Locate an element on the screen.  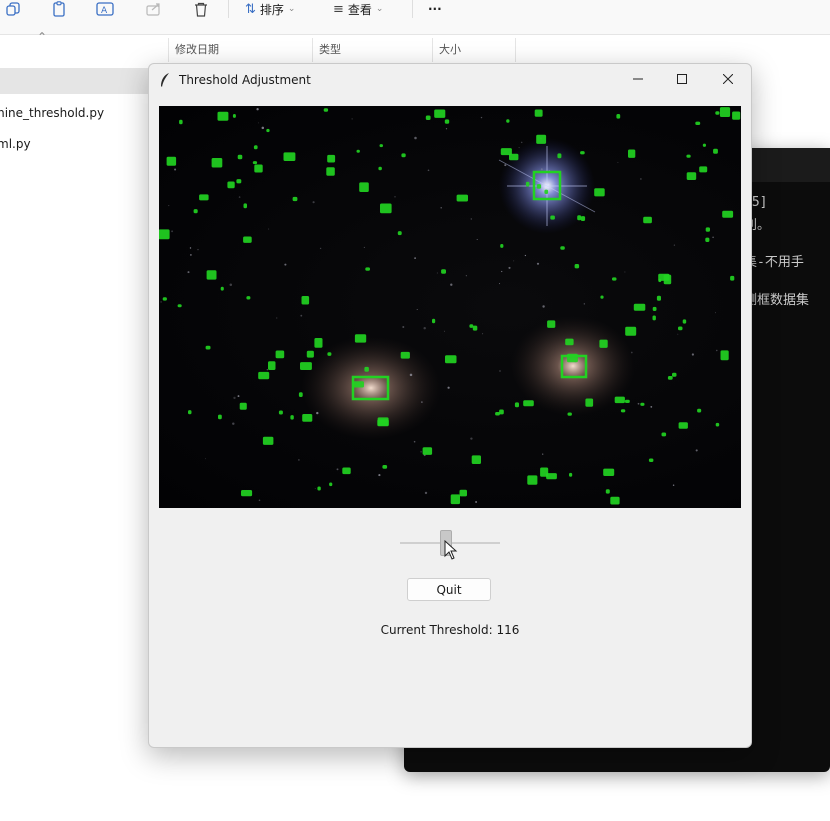
explorer-toolbar: A ⇅ 排序 ⌄ ≡ 查看 ⌄ ··· is located at coordinates (415, 17).